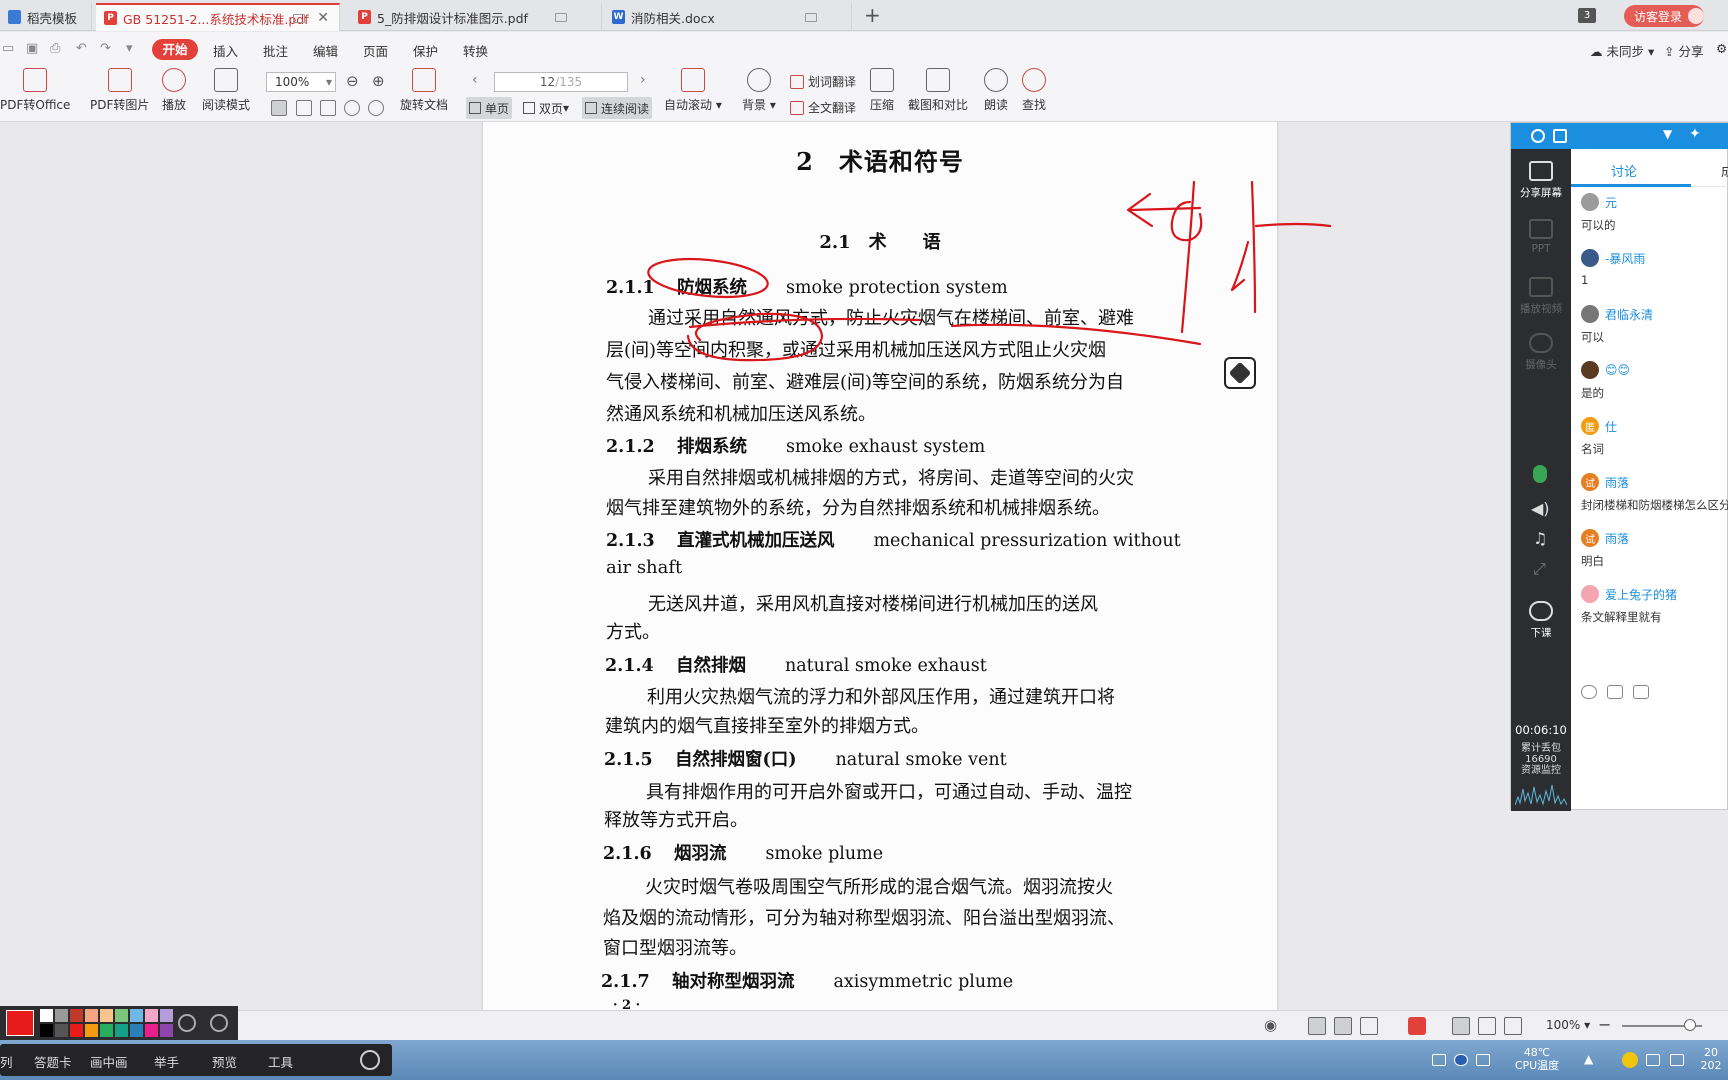  I want to click on class-tool-answer-card: 答题卡, so click(53, 1061).